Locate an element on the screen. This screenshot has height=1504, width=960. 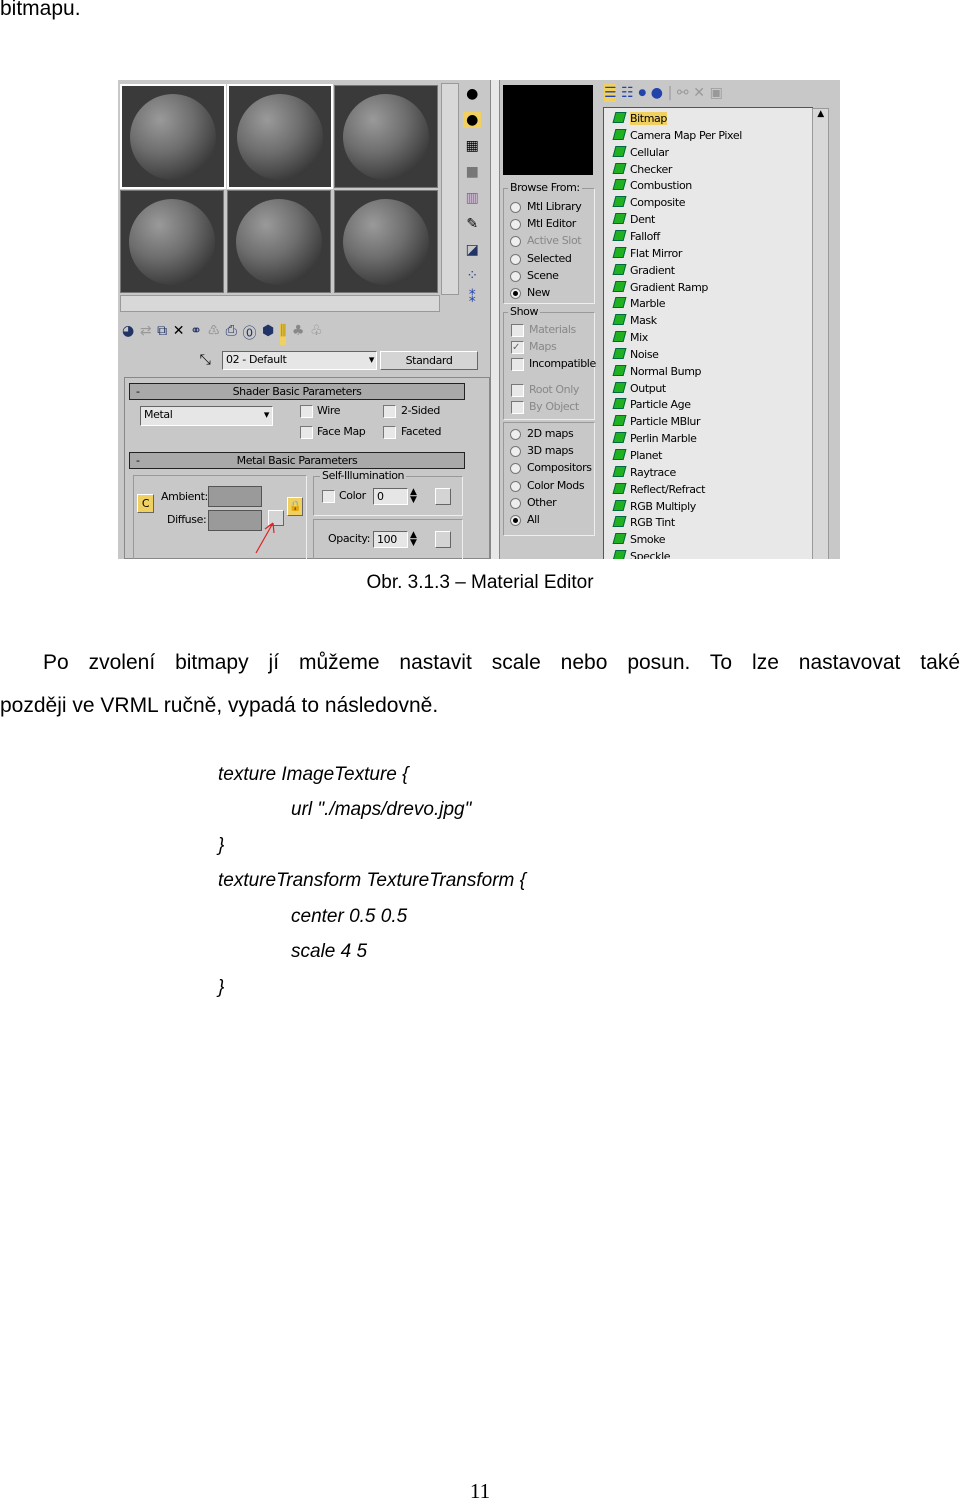
map-list-item: Mix is located at coordinates (630, 338).